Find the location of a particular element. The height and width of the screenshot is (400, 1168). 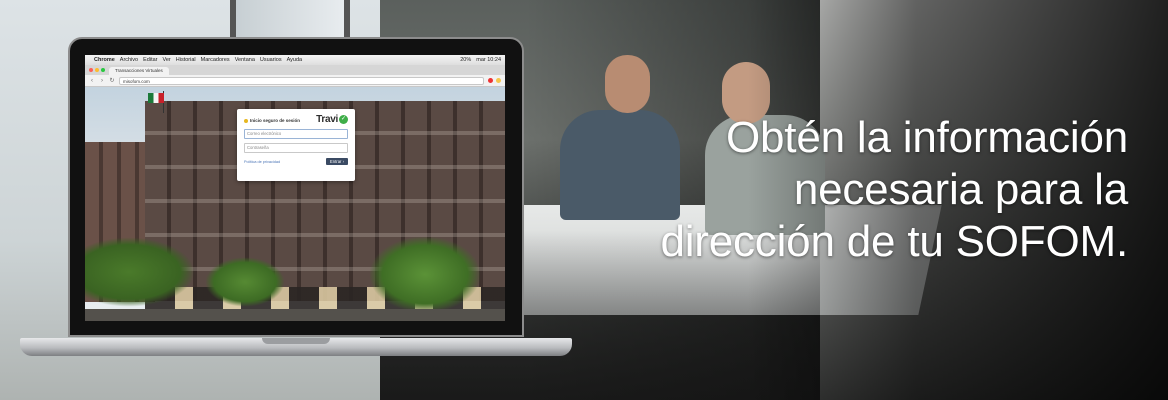

trees-left-image is located at coordinates (140, 272).